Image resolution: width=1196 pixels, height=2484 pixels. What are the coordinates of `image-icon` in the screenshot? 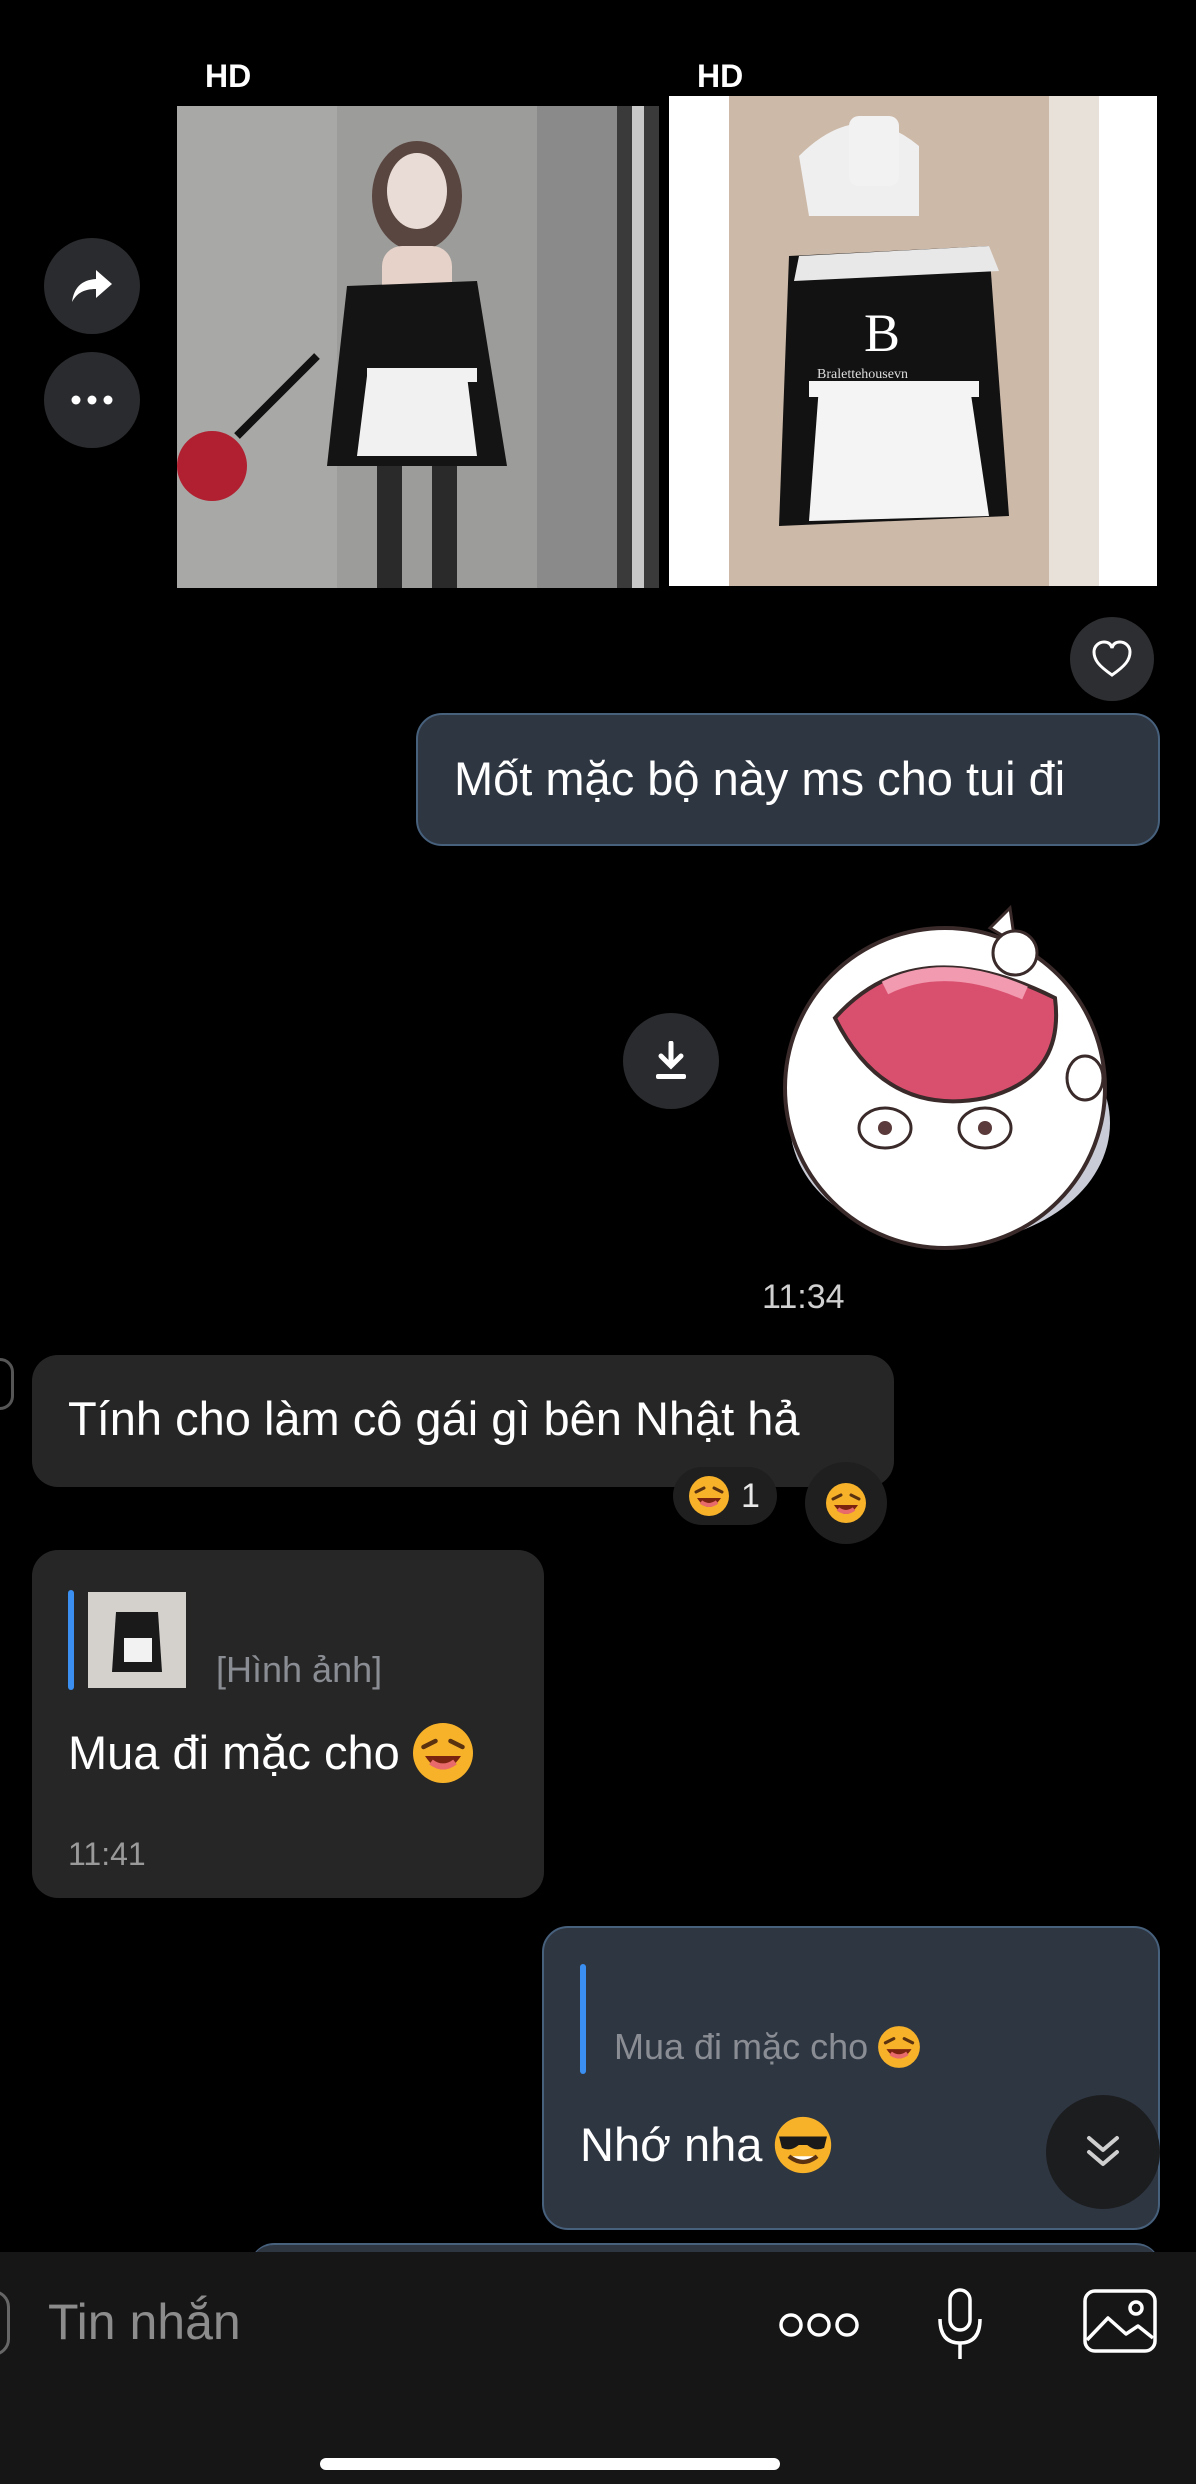 It's located at (1120, 2321).